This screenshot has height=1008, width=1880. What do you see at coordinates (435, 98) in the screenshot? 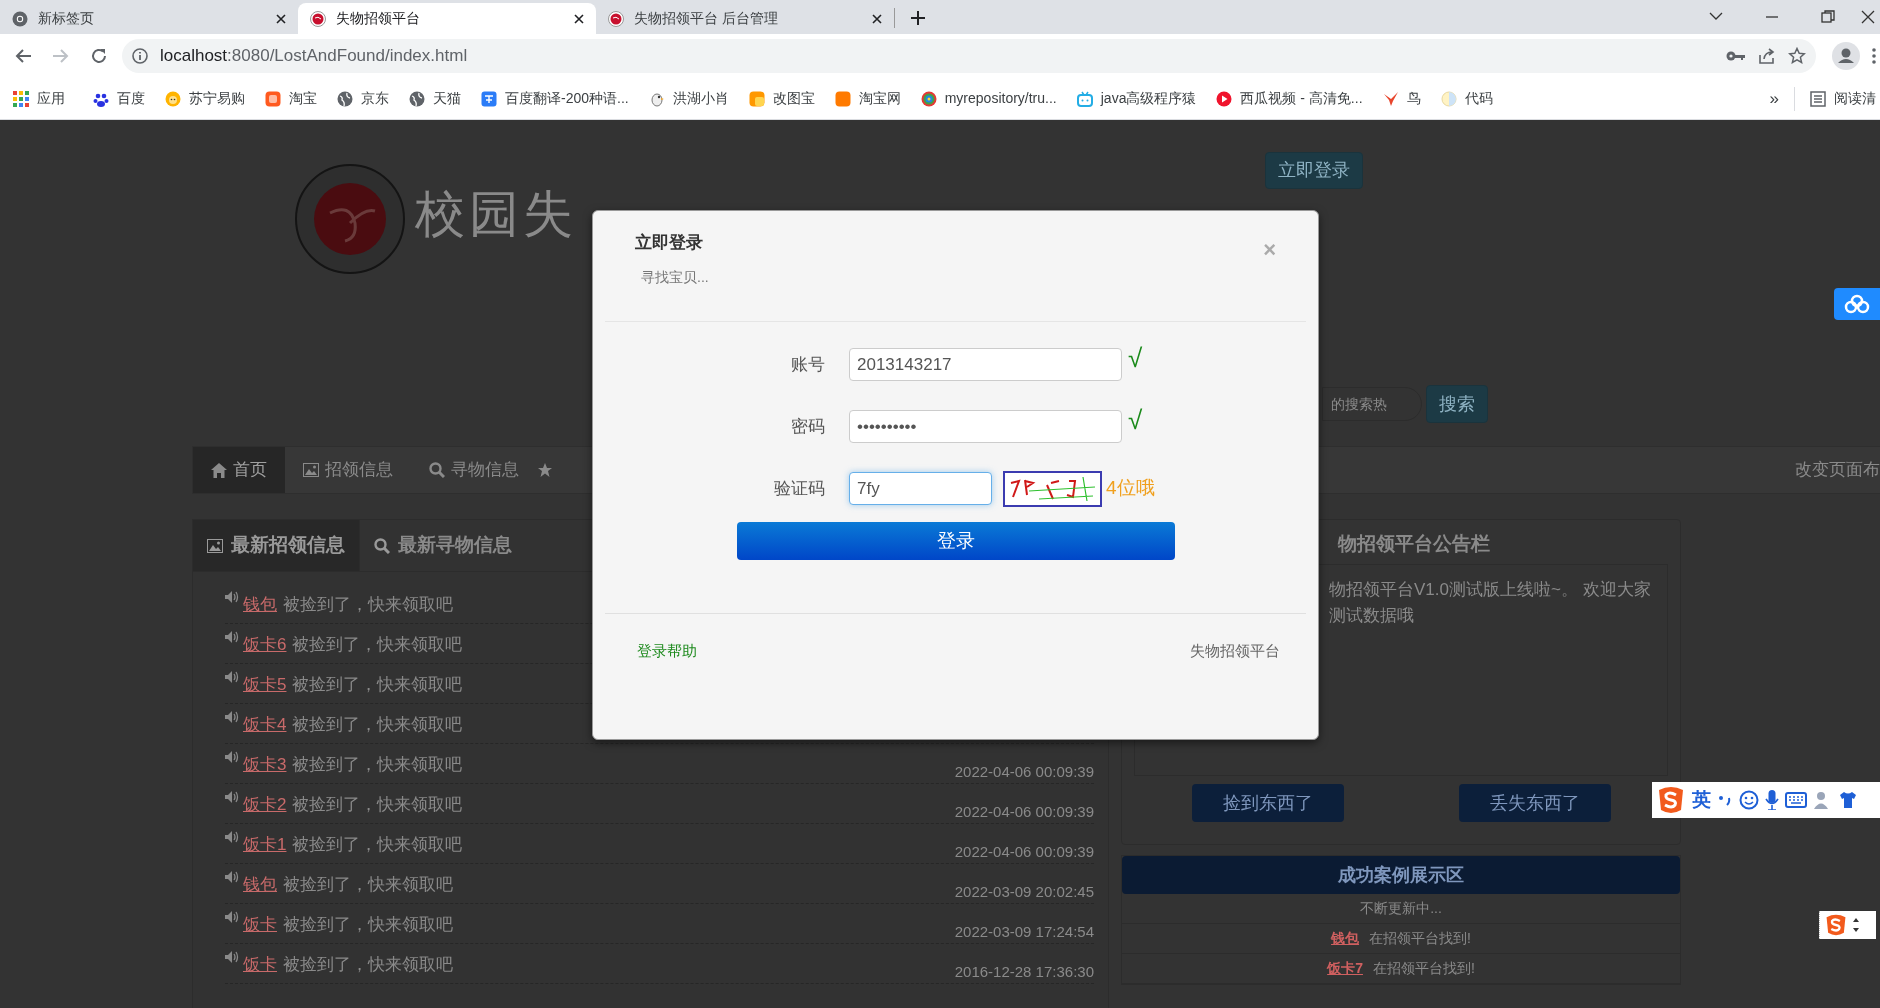
I see `bookmark: 天猫` at bounding box center [435, 98].